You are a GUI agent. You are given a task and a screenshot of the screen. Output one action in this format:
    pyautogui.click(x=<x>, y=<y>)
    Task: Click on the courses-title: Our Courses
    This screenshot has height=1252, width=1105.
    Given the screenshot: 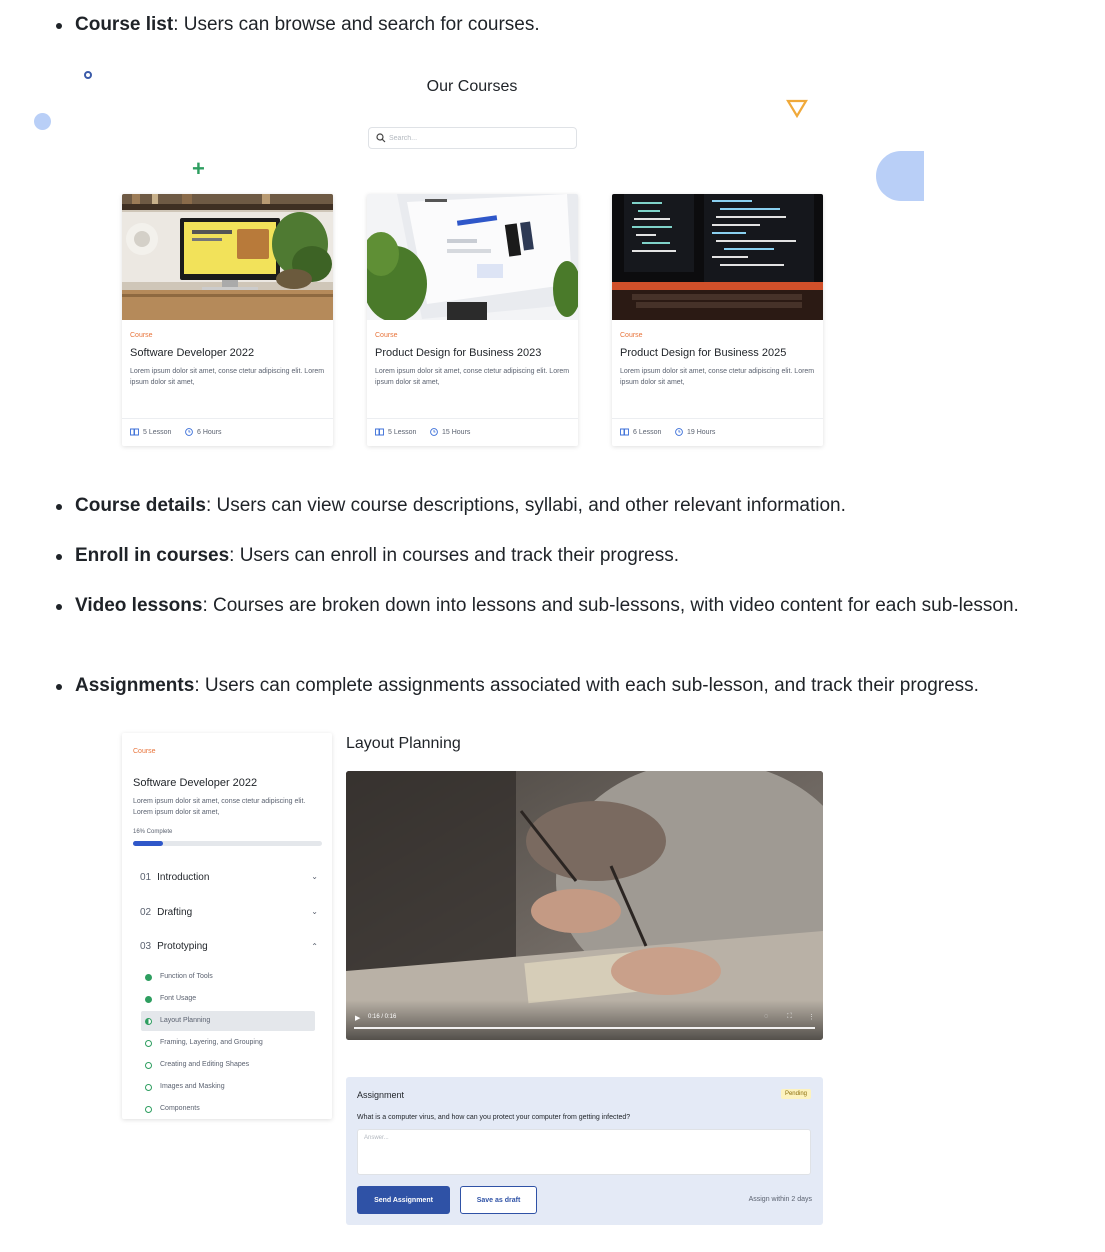 What is the action you would take?
    pyautogui.click(x=472, y=86)
    